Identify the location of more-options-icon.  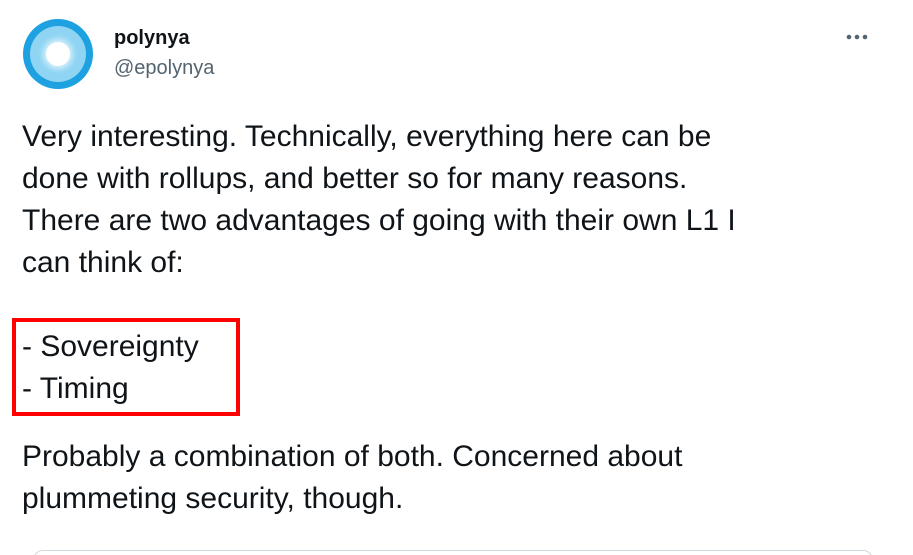
(857, 37).